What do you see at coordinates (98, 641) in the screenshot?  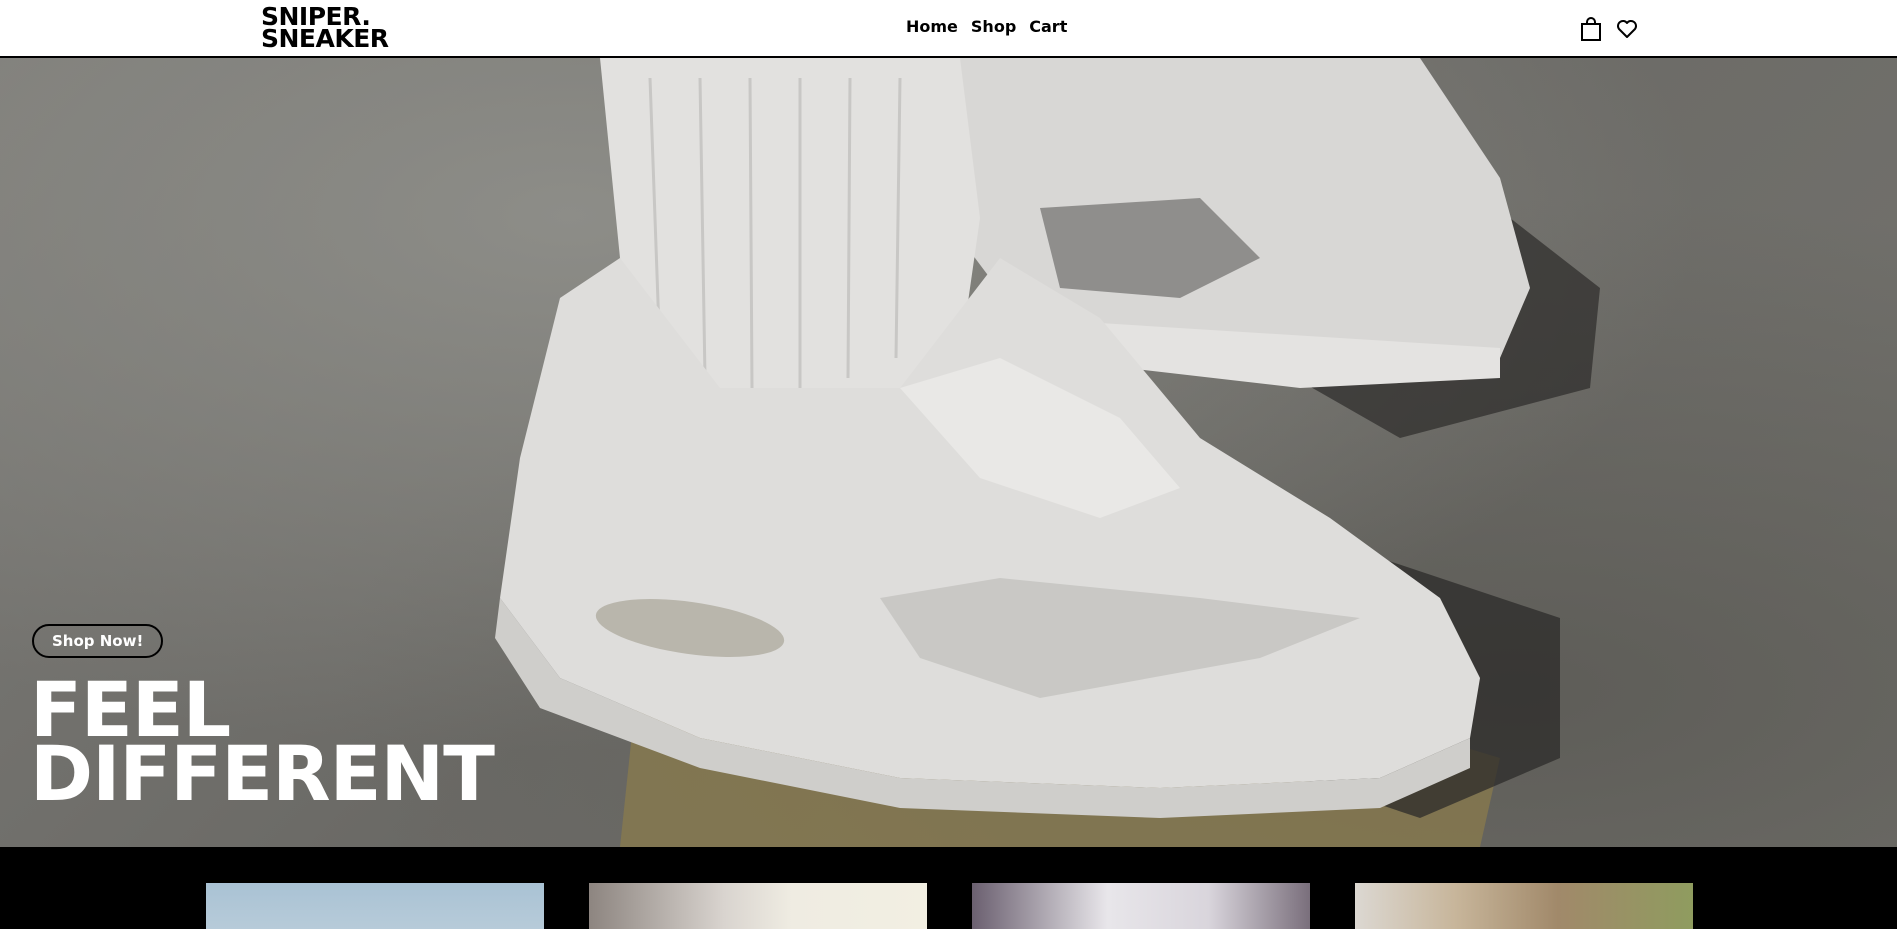 I see `shop-now-button: Shop Now!` at bounding box center [98, 641].